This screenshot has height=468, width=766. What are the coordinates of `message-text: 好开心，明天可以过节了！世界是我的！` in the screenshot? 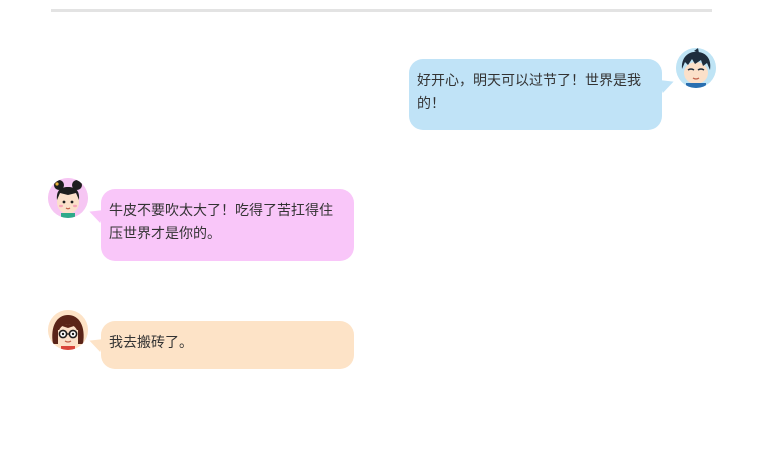 It's located at (529, 92).